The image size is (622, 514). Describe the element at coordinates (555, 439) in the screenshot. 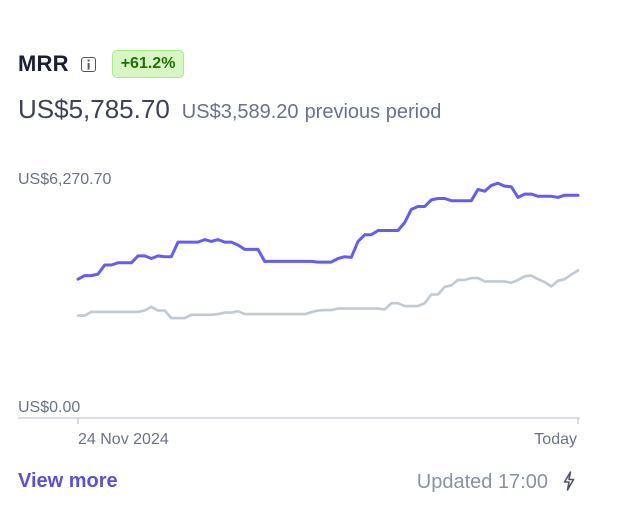

I see `x-tick-end: Today` at that location.